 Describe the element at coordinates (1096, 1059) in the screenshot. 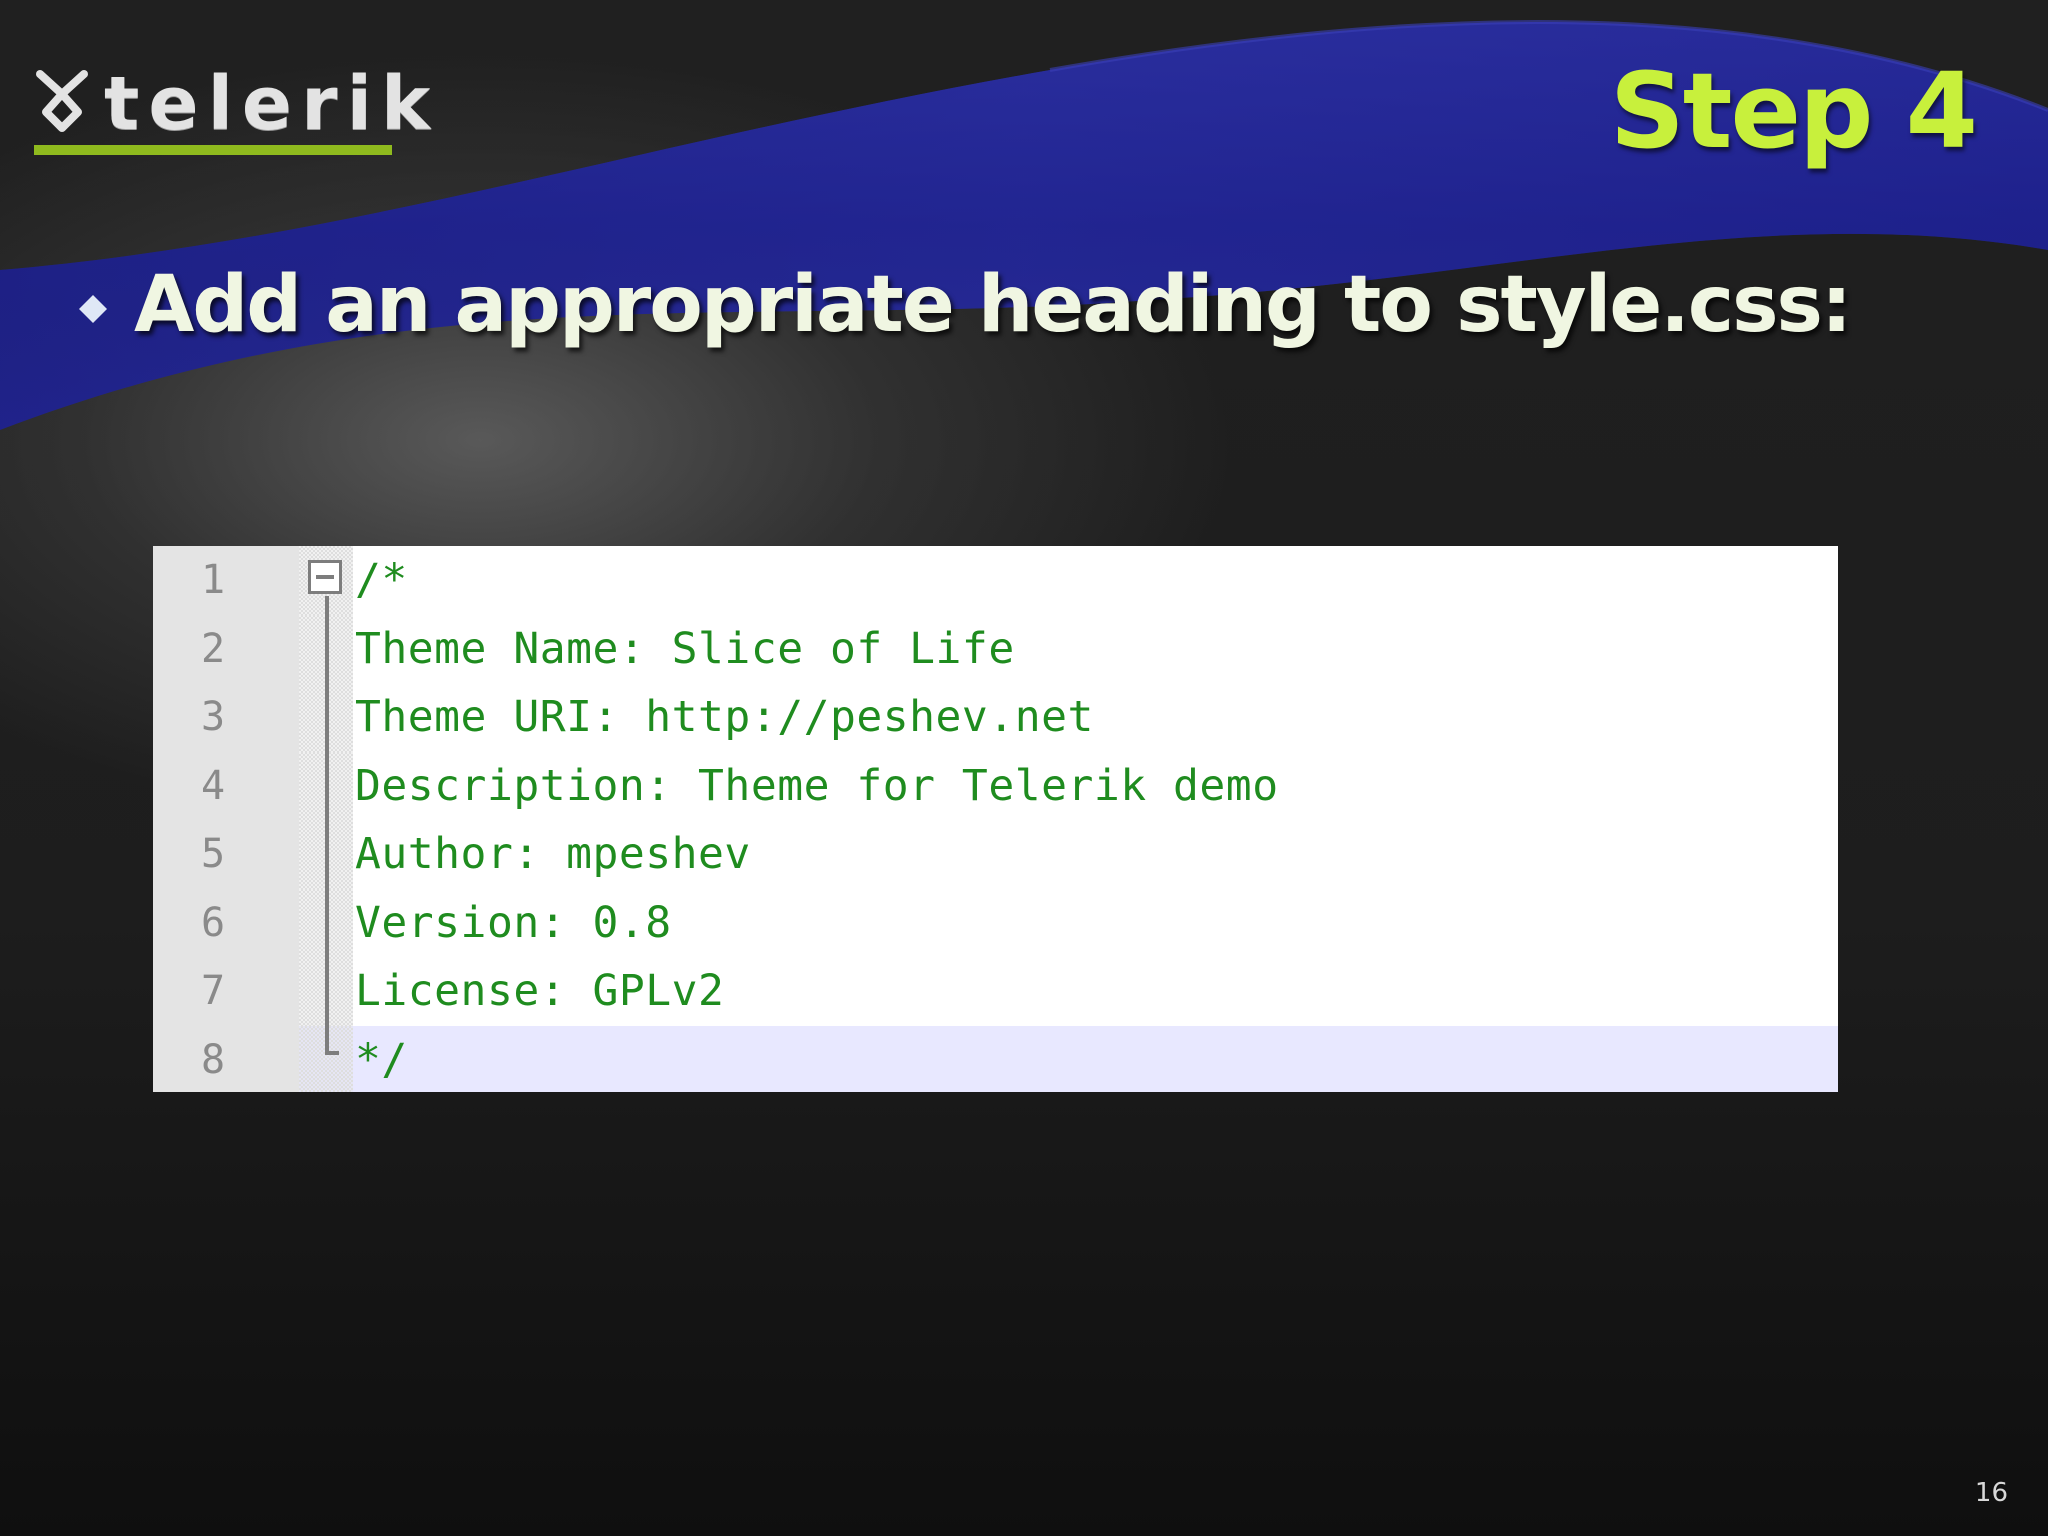

I see `code-text: */` at that location.